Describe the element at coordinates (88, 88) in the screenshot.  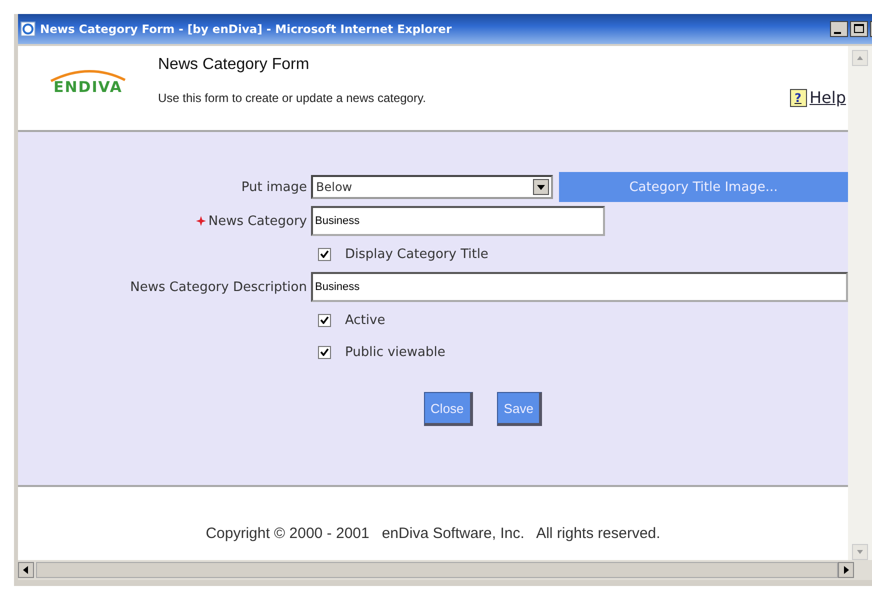
I see `logo: ENDIVA` at that location.